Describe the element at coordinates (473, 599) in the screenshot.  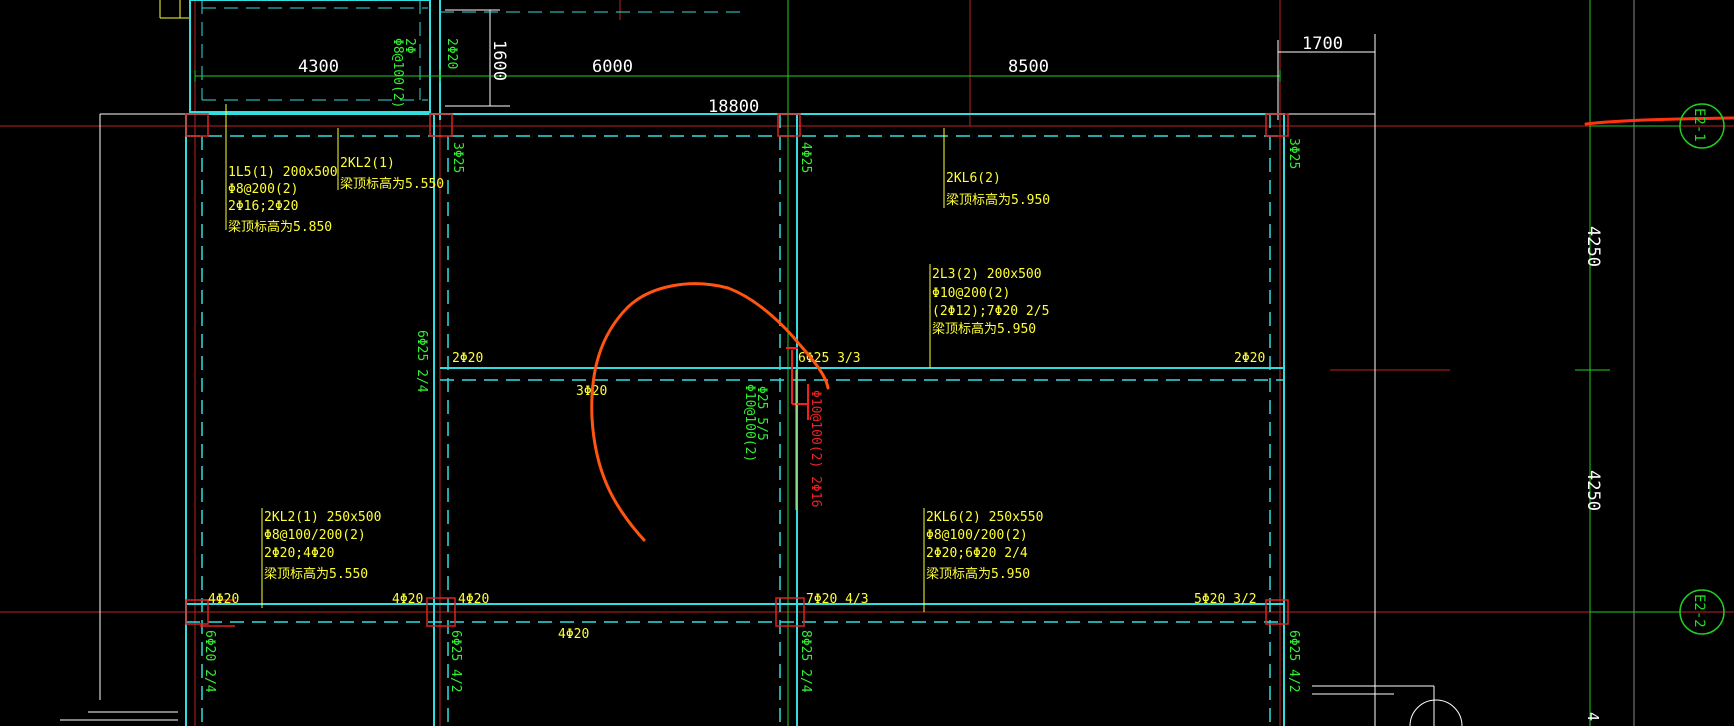
I see `rebar-label-bot-4c: 4Φ20` at that location.